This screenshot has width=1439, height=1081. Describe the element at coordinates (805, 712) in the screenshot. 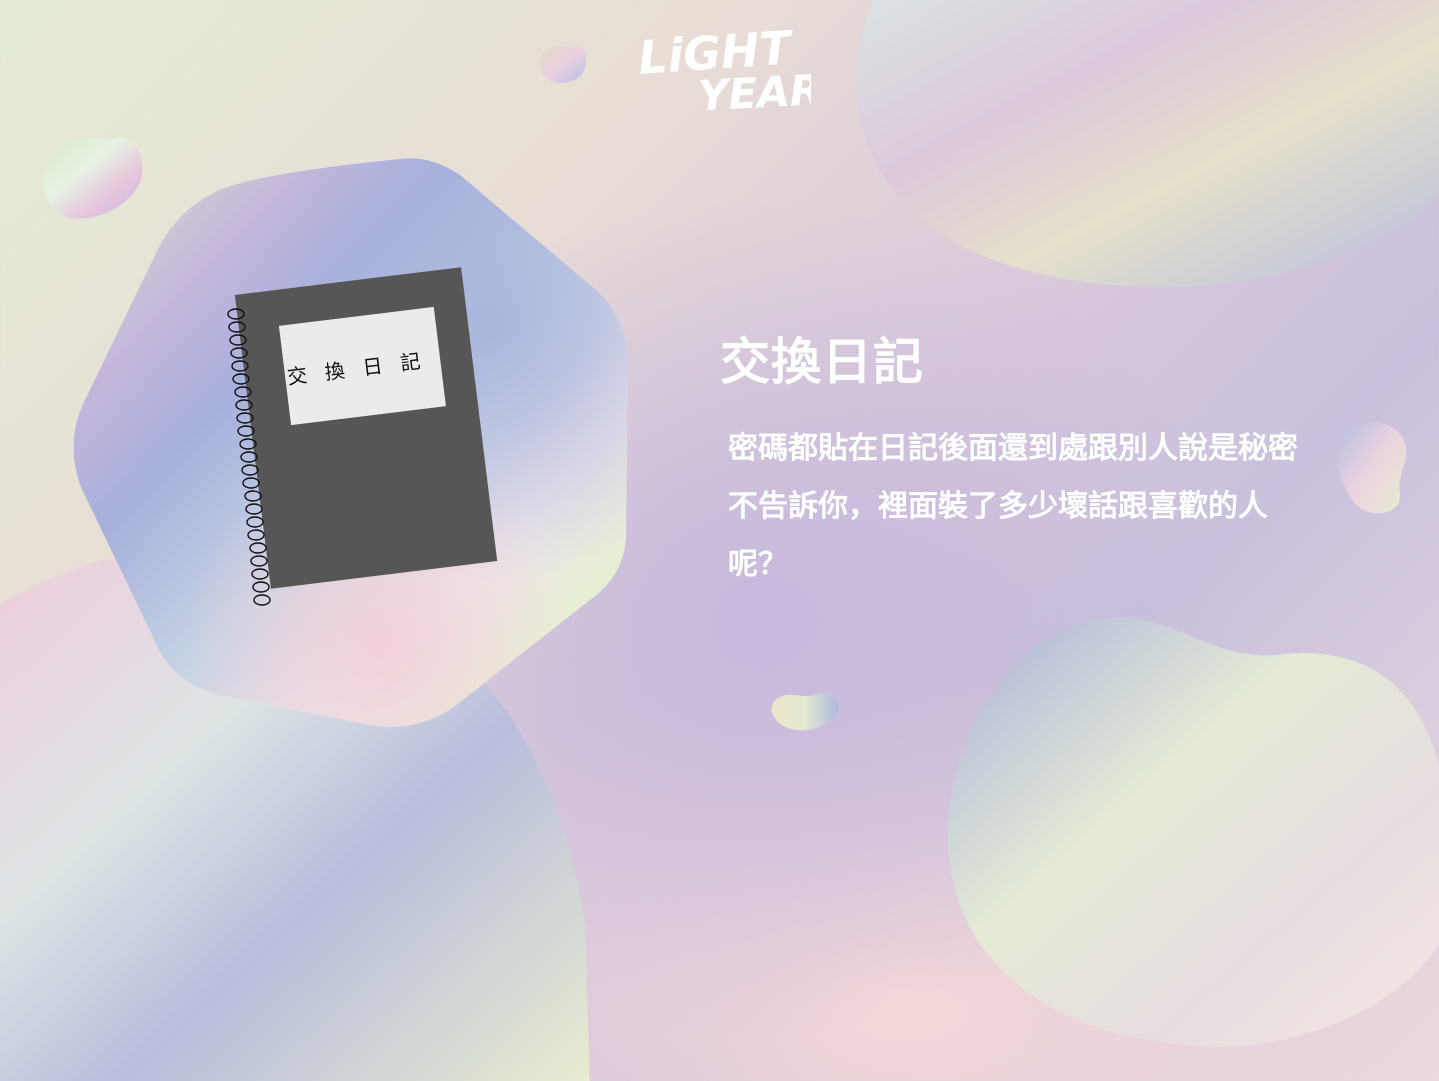

I see `small-blob-center` at that location.